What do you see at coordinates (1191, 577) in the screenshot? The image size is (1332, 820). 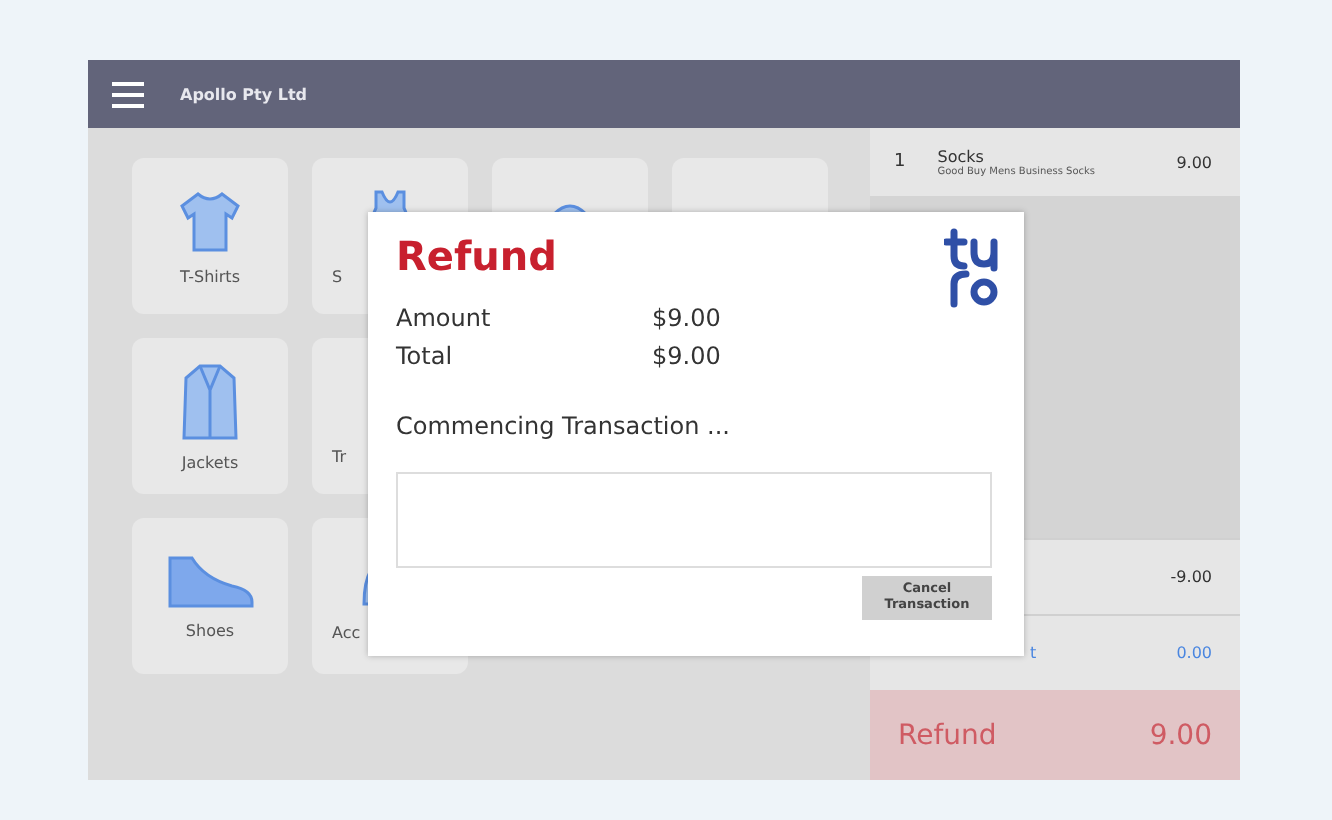 I see `summary-value: -9.00` at bounding box center [1191, 577].